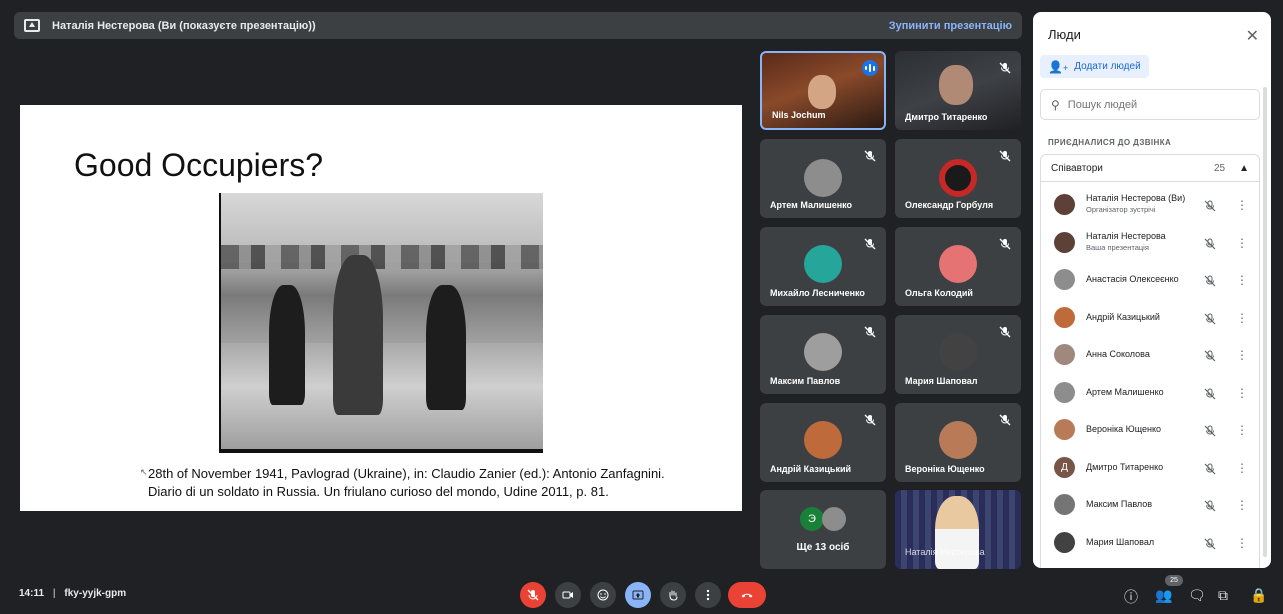 Image resolution: width=1283 pixels, height=614 pixels. I want to click on search-icon: ⚲, so click(1055, 104).